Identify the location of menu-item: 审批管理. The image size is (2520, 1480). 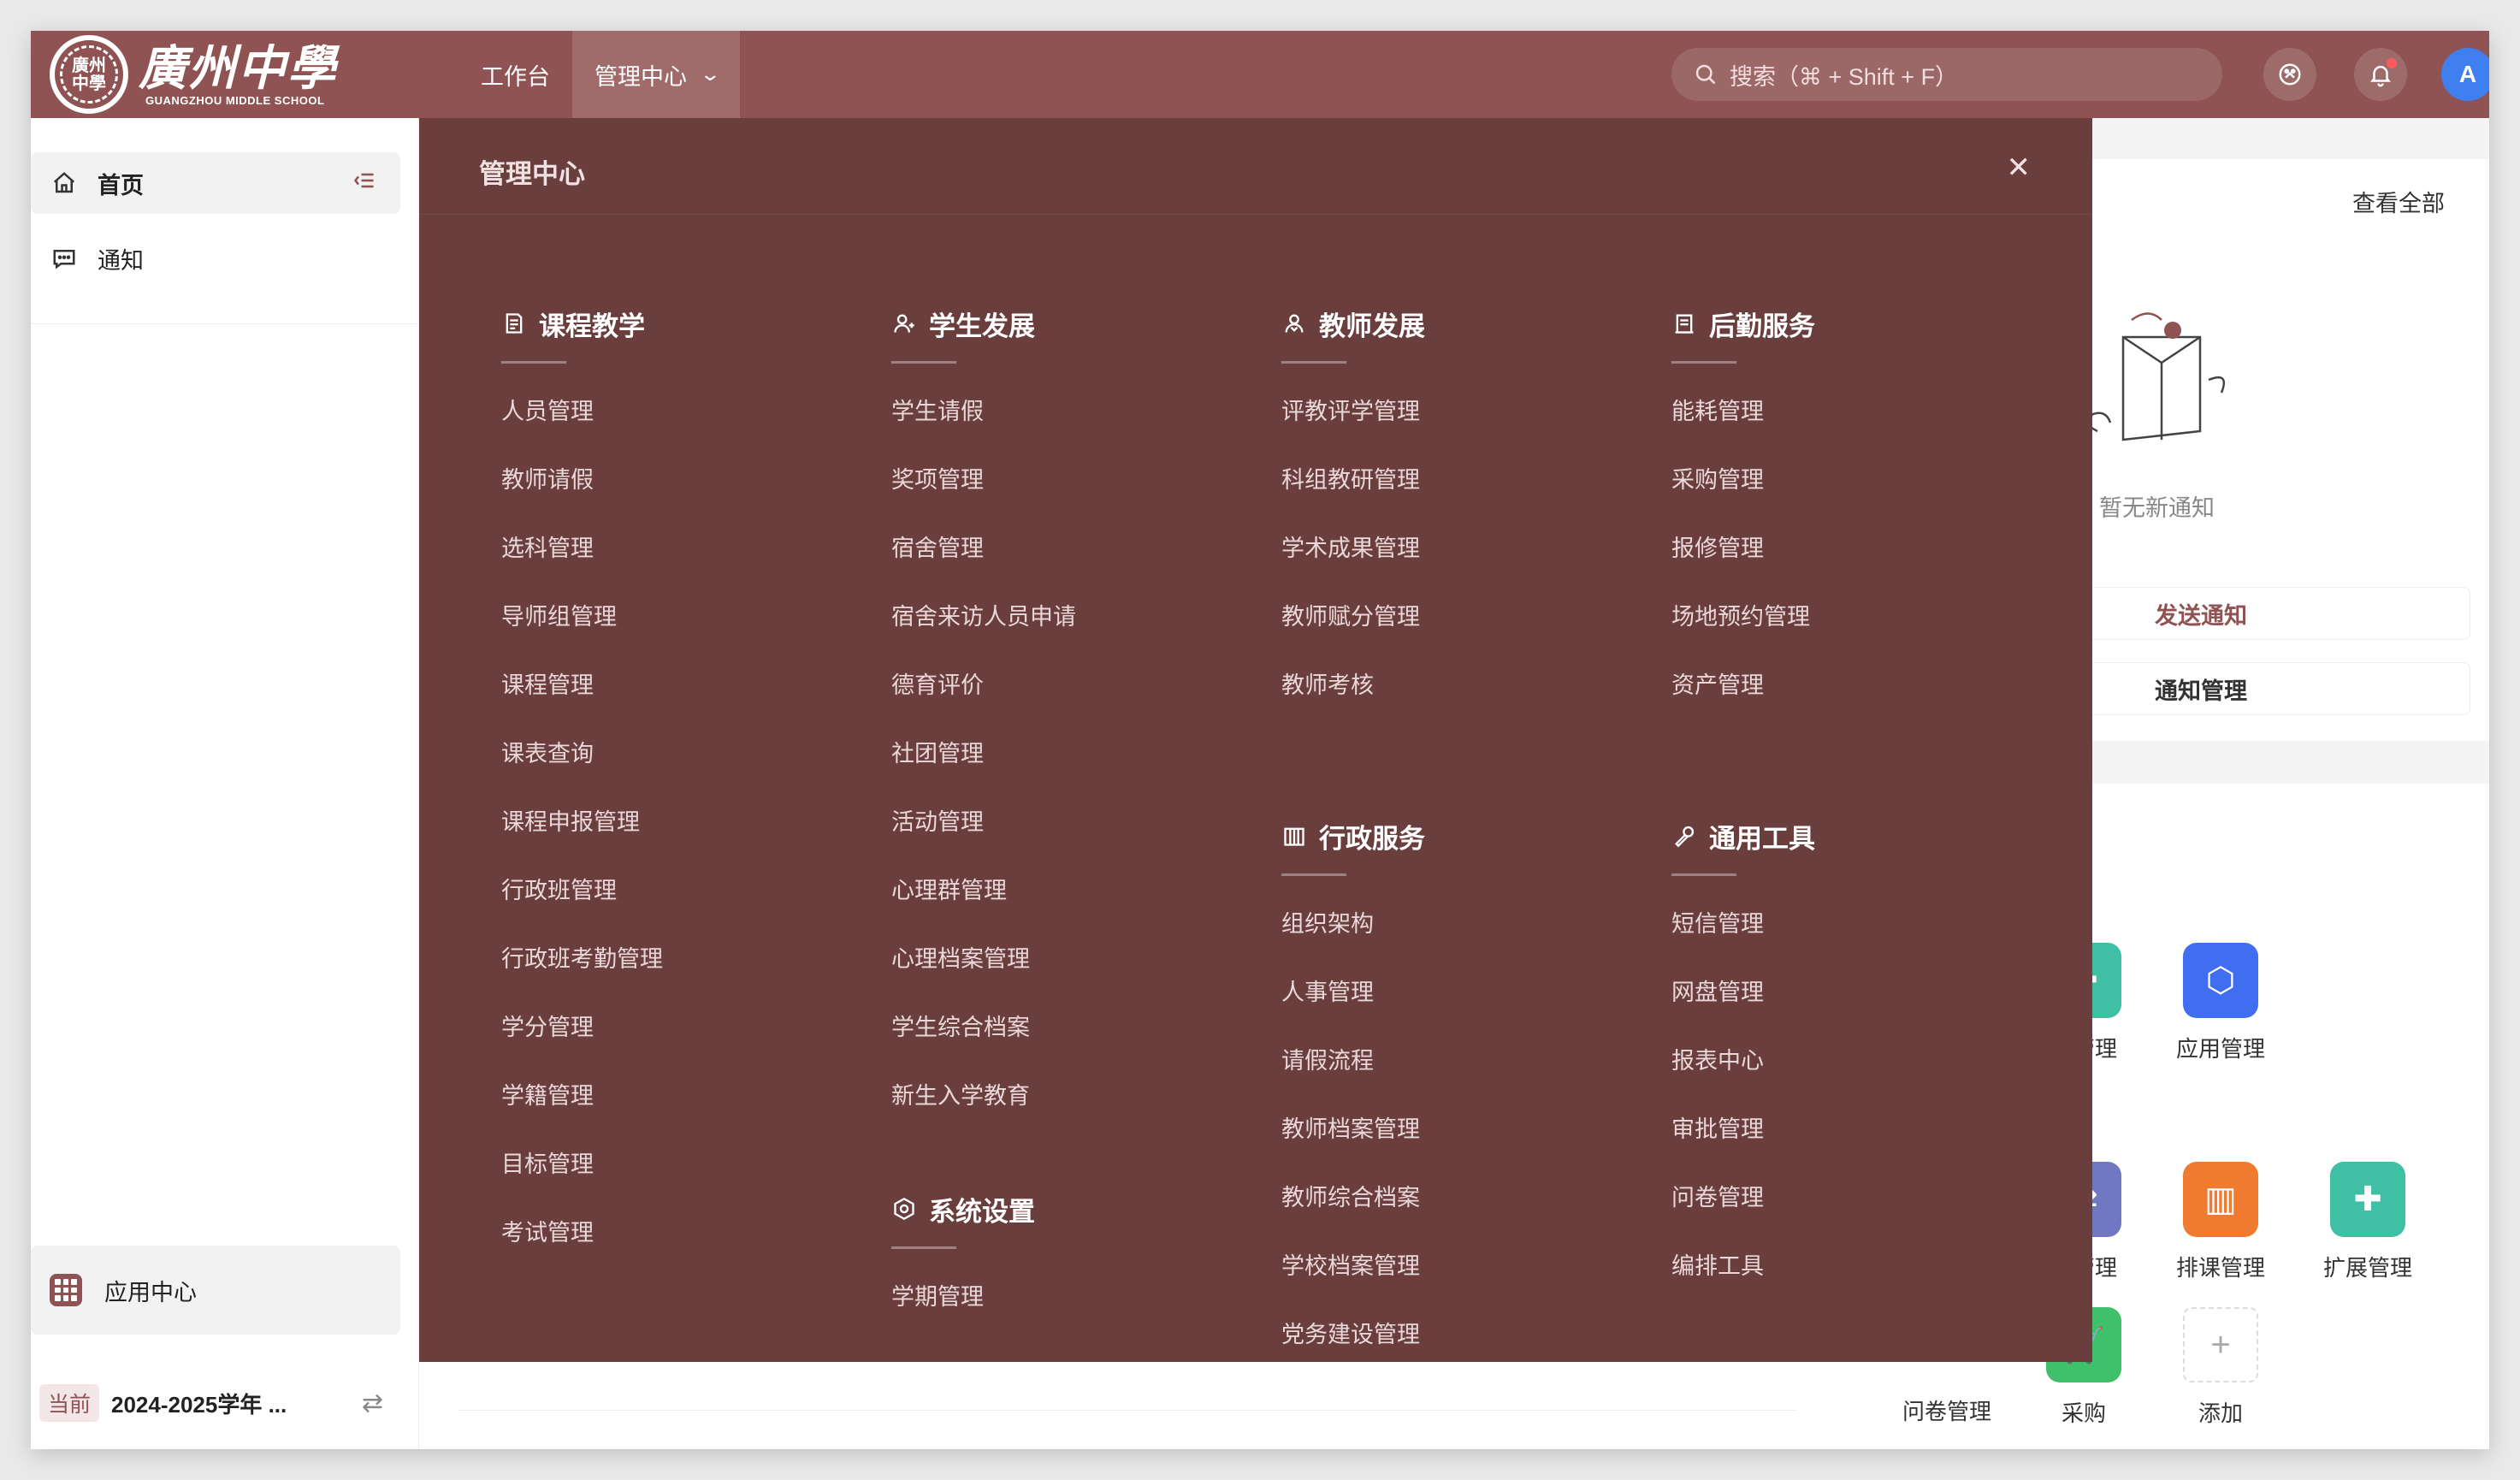
(1743, 1129).